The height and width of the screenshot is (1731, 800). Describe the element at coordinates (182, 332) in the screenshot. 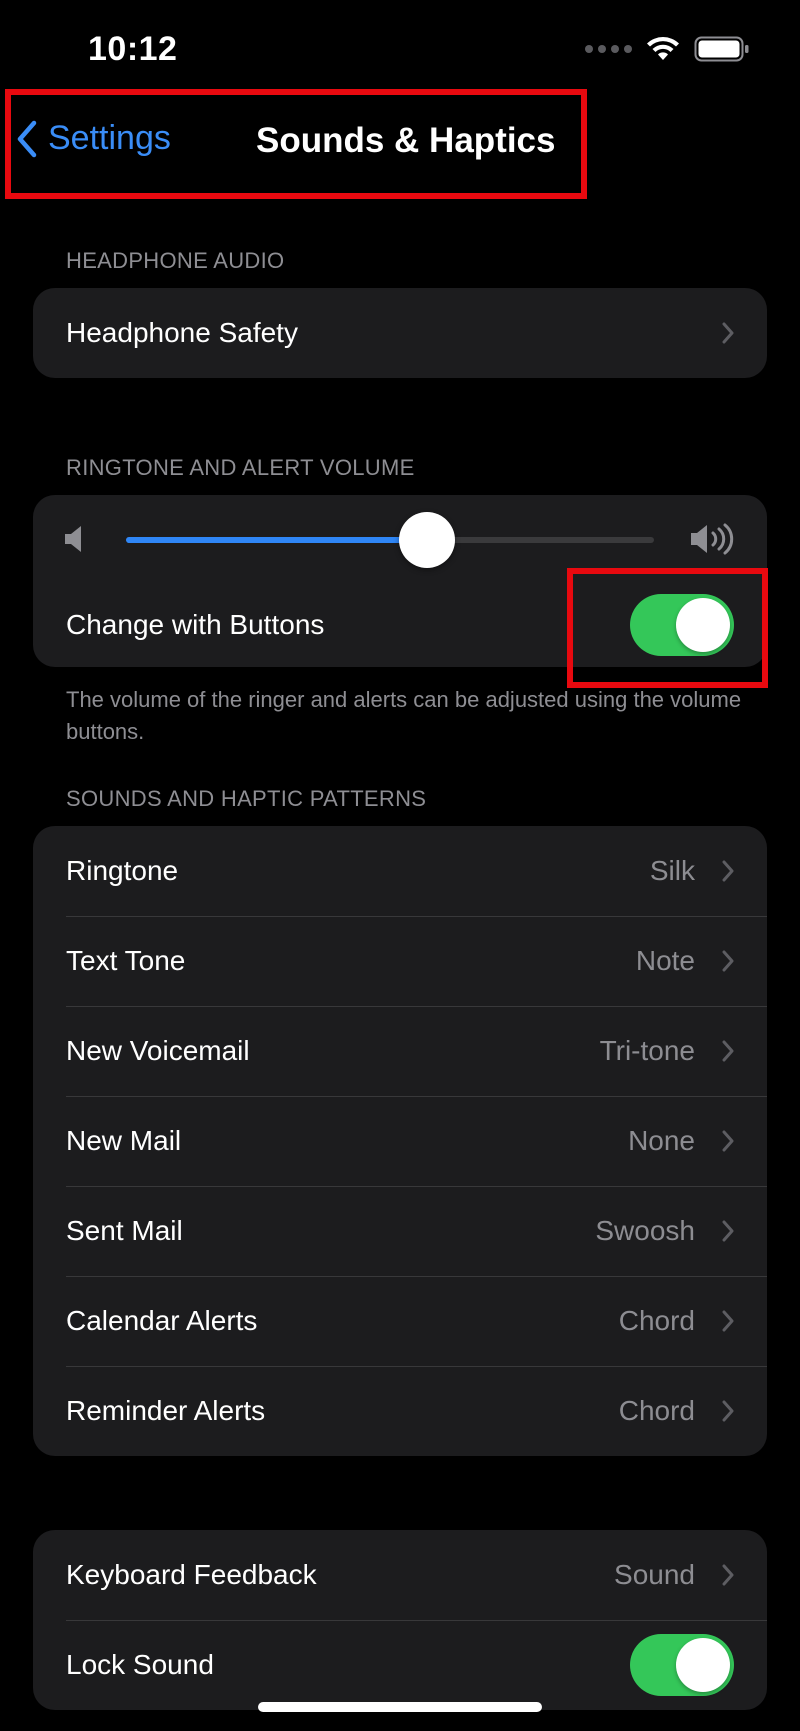

I see `row-label: Headphone Safety` at that location.